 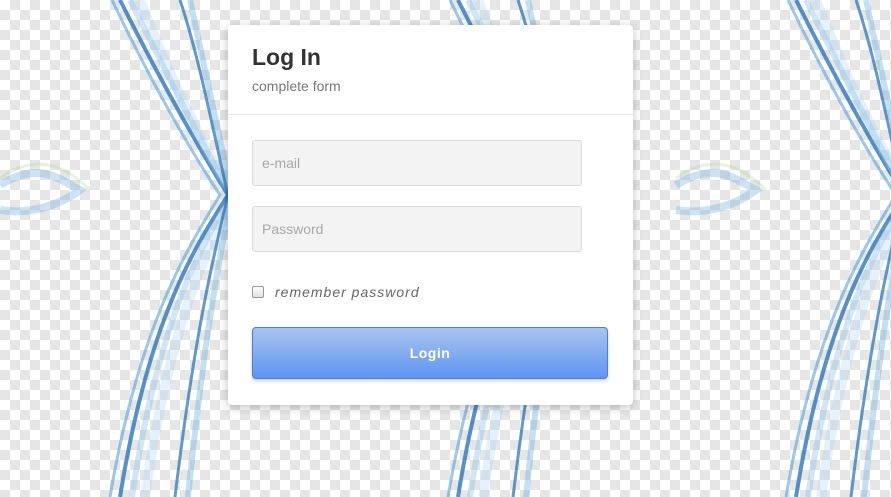 I want to click on remember-password-row: remember password, so click(x=430, y=292).